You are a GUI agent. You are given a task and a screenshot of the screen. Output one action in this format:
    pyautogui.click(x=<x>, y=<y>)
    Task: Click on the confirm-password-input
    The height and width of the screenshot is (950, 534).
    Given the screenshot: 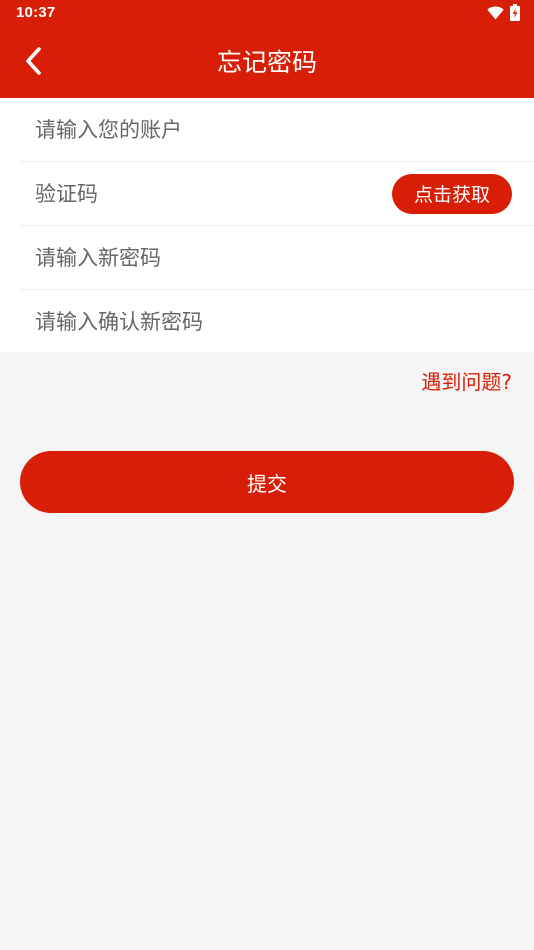 What is the action you would take?
    pyautogui.click(x=277, y=321)
    